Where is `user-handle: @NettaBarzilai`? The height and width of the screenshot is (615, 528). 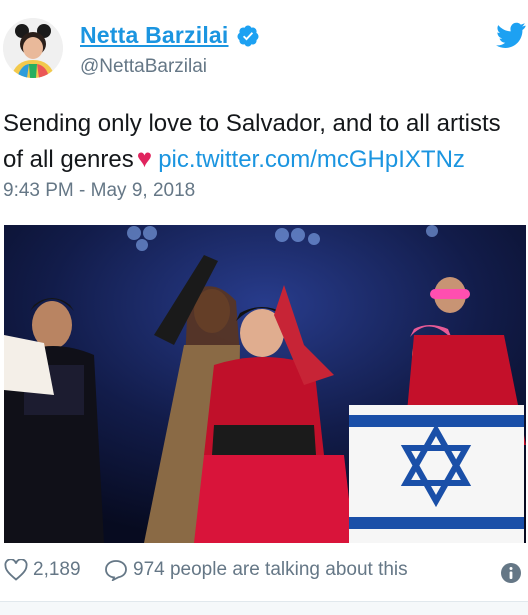
user-handle: @NettaBarzilai is located at coordinates (143, 67).